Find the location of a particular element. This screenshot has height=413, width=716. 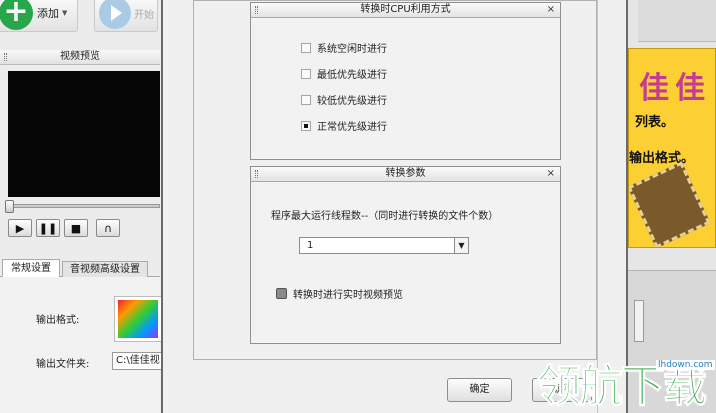

preview-panel-header: 视频预览 is located at coordinates (80, 57).